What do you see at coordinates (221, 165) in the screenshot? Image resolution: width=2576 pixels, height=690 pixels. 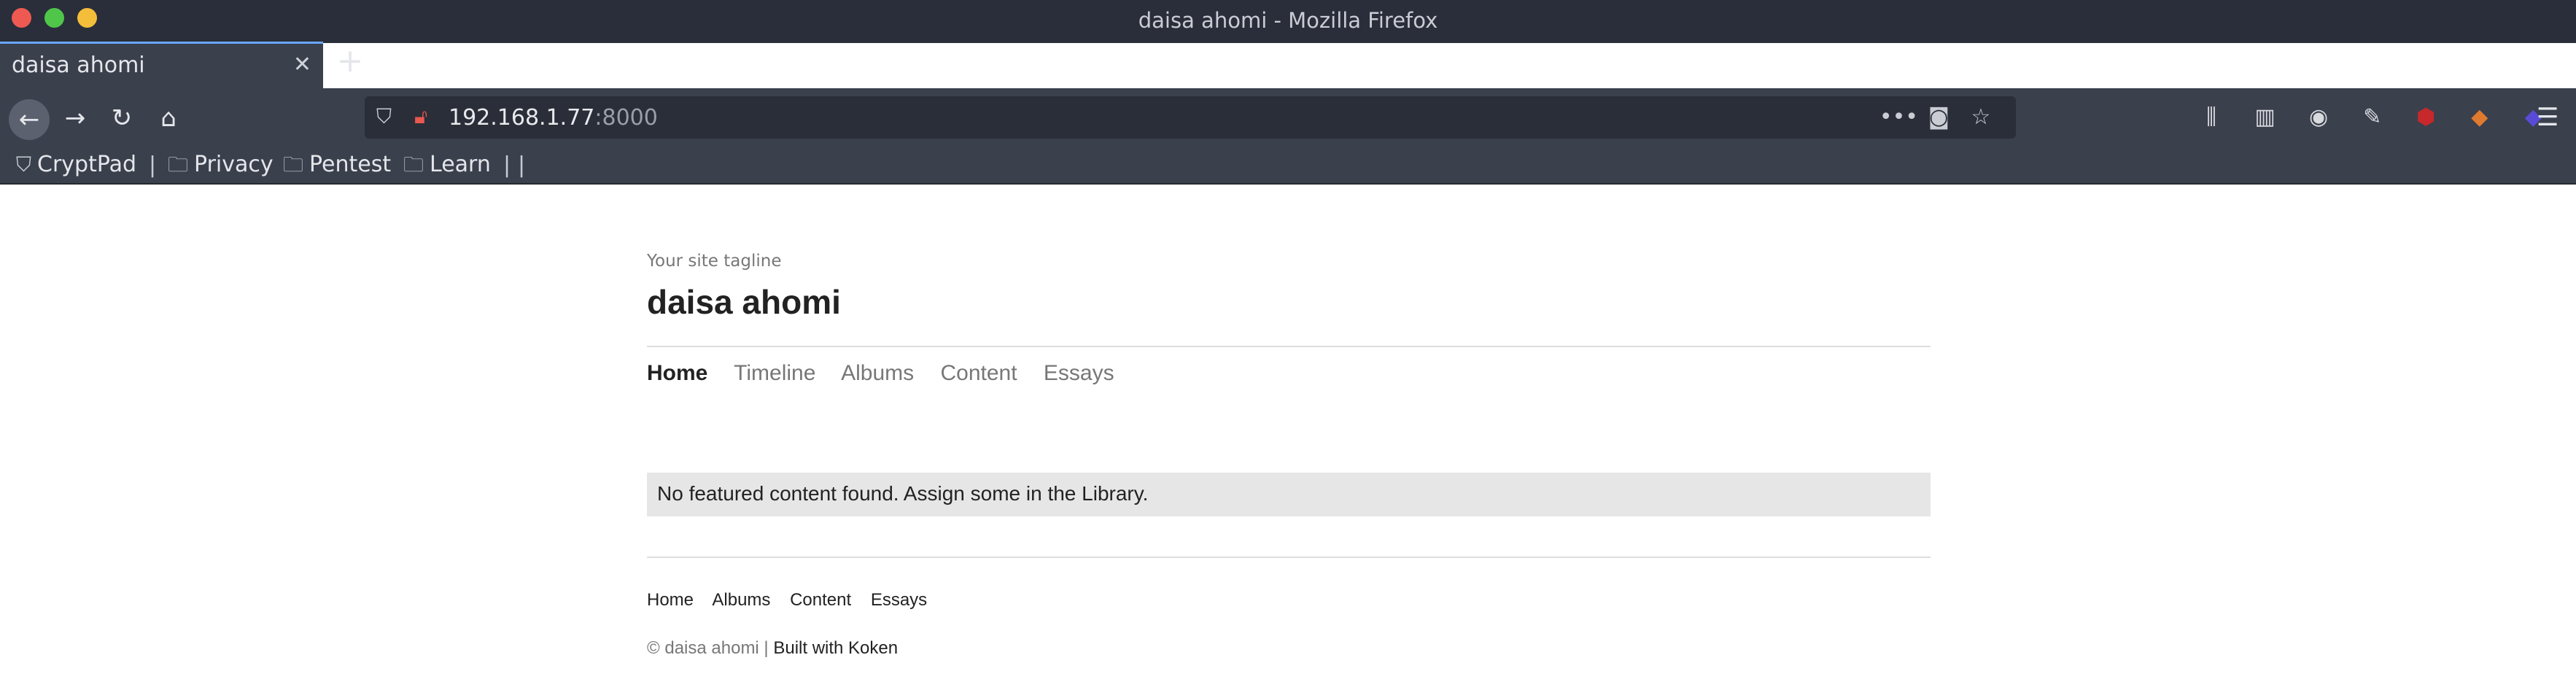 I see `bookmark-folder-privacy: 🗀︎ Privacy` at bounding box center [221, 165].